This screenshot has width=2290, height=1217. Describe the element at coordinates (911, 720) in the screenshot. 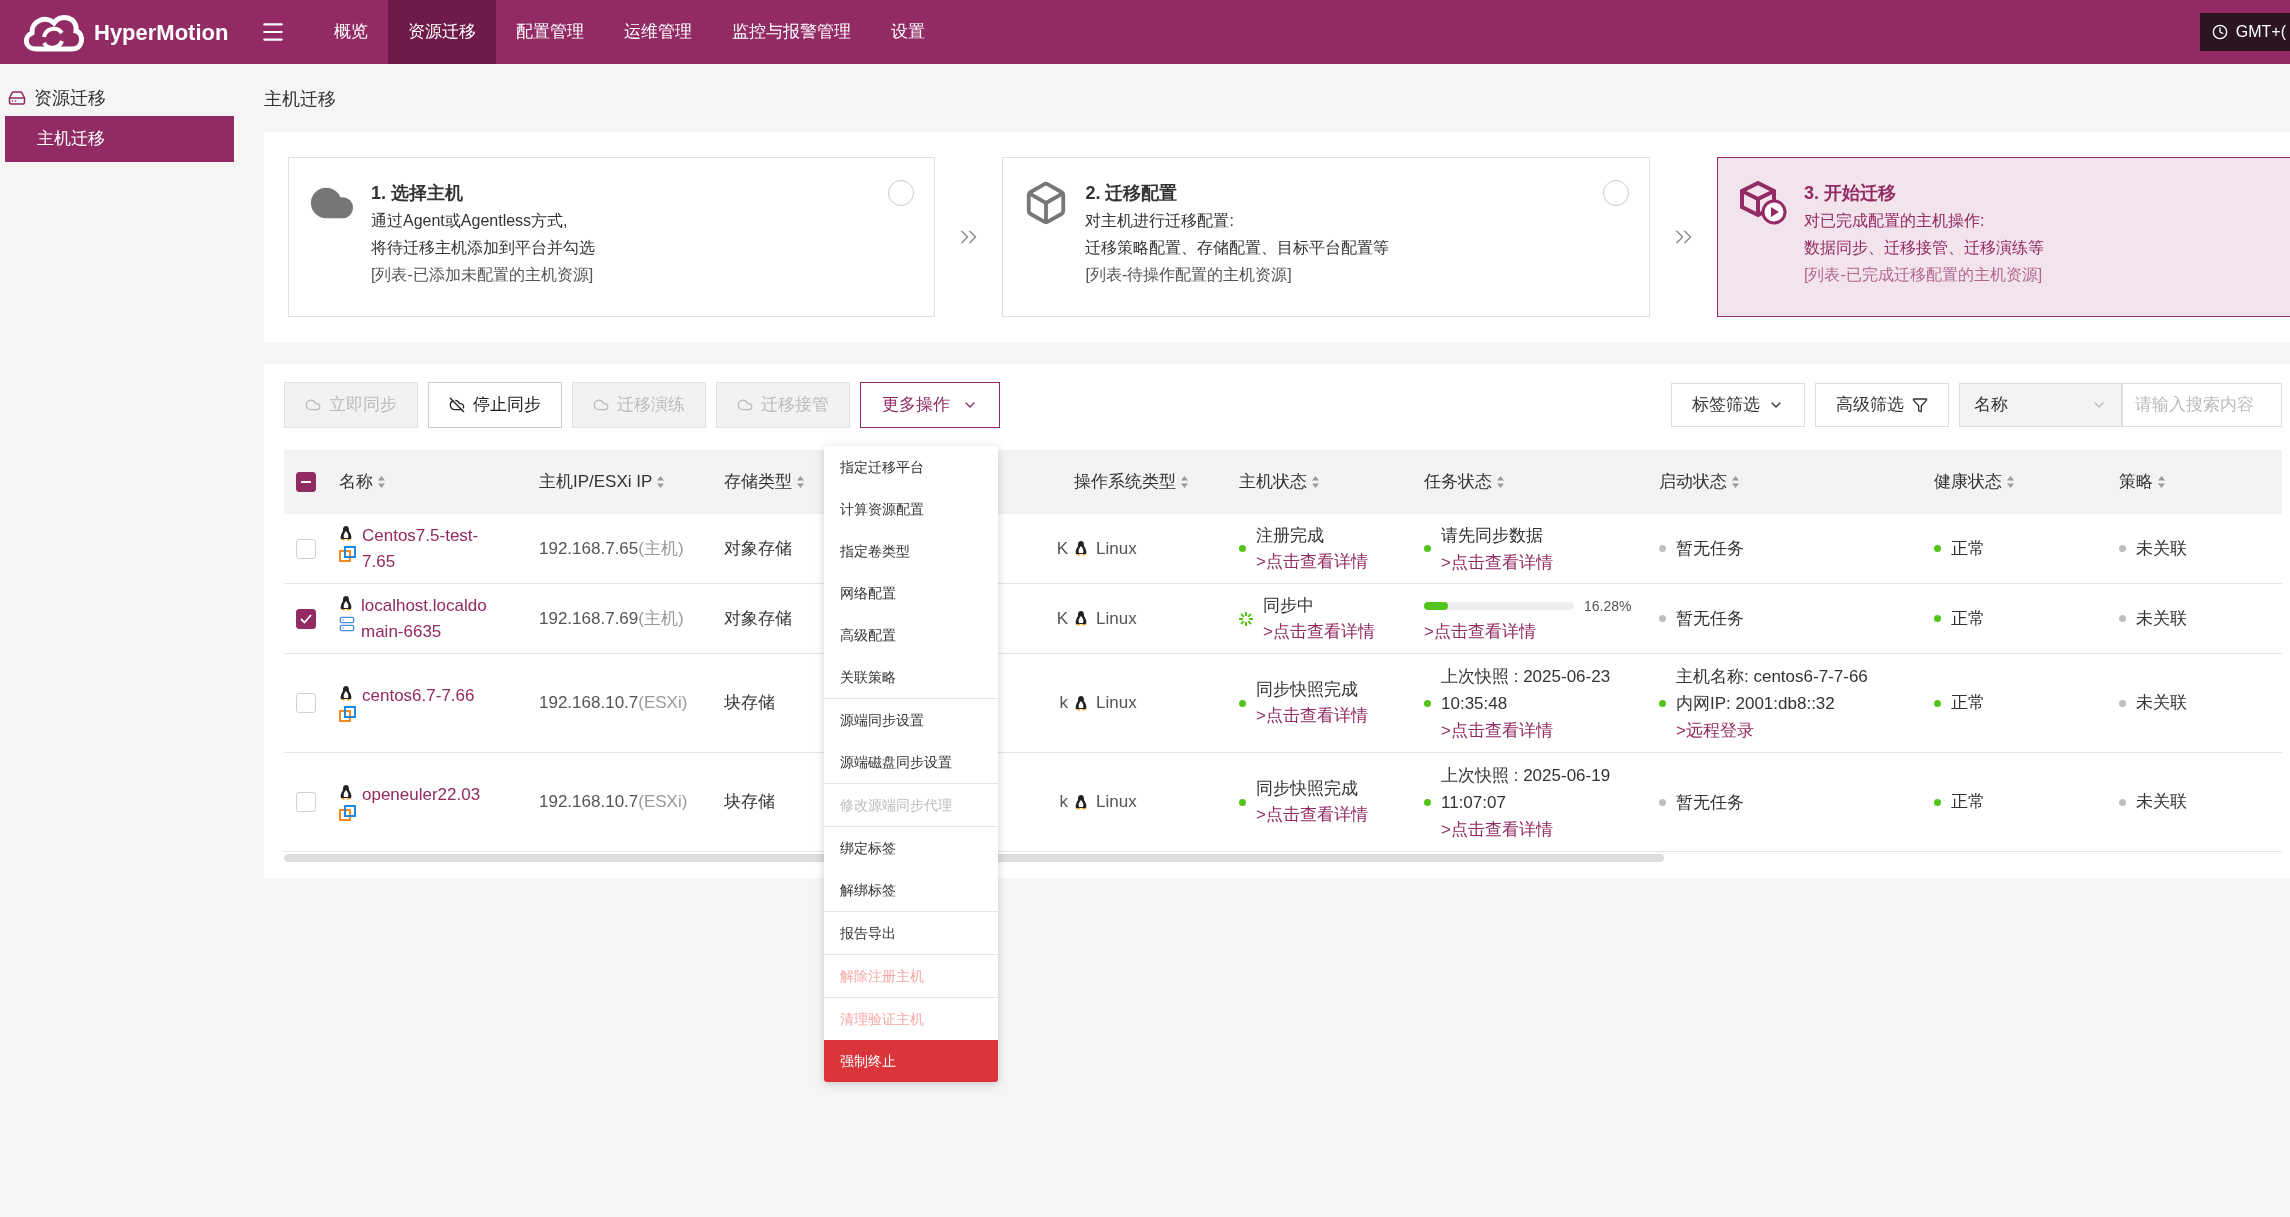

I see `menu-item: 源端同步设置` at that location.